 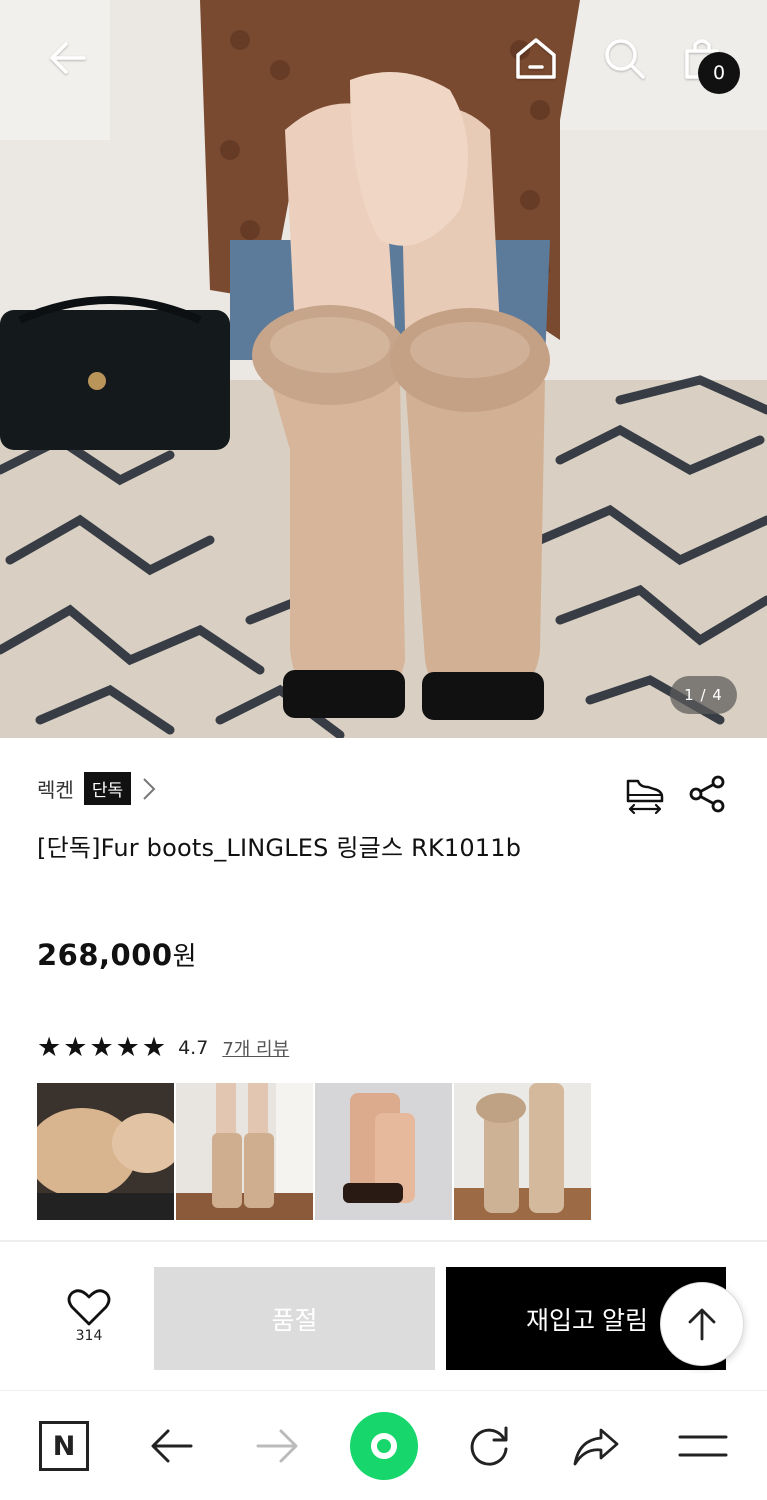 I want to click on size-guide-button, so click(x=645, y=794).